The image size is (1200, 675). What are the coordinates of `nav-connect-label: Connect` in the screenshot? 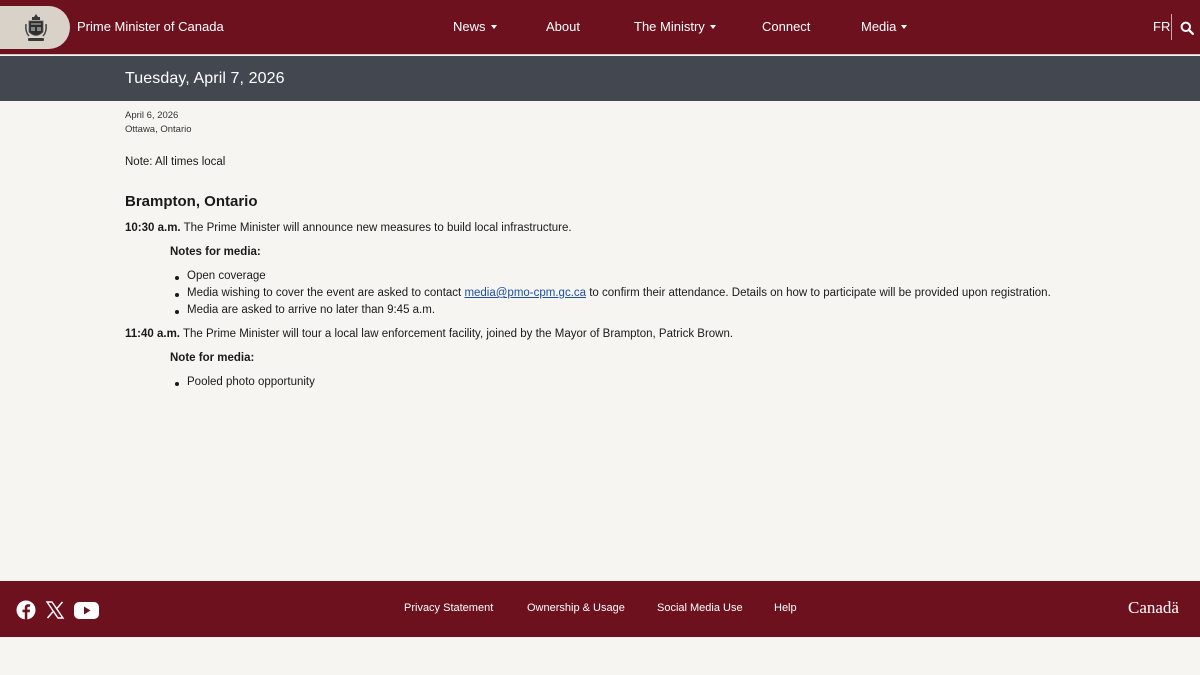 It's located at (786, 26).